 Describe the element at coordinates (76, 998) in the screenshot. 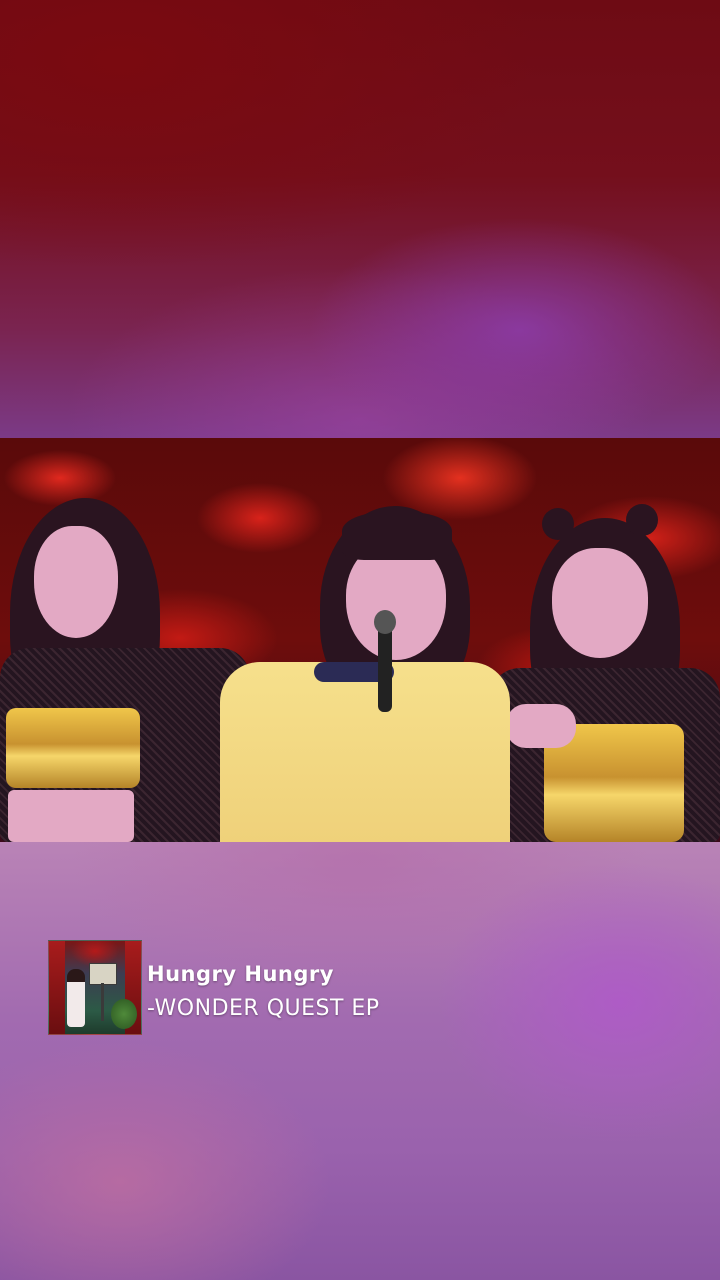

I see `album-art-figure` at that location.